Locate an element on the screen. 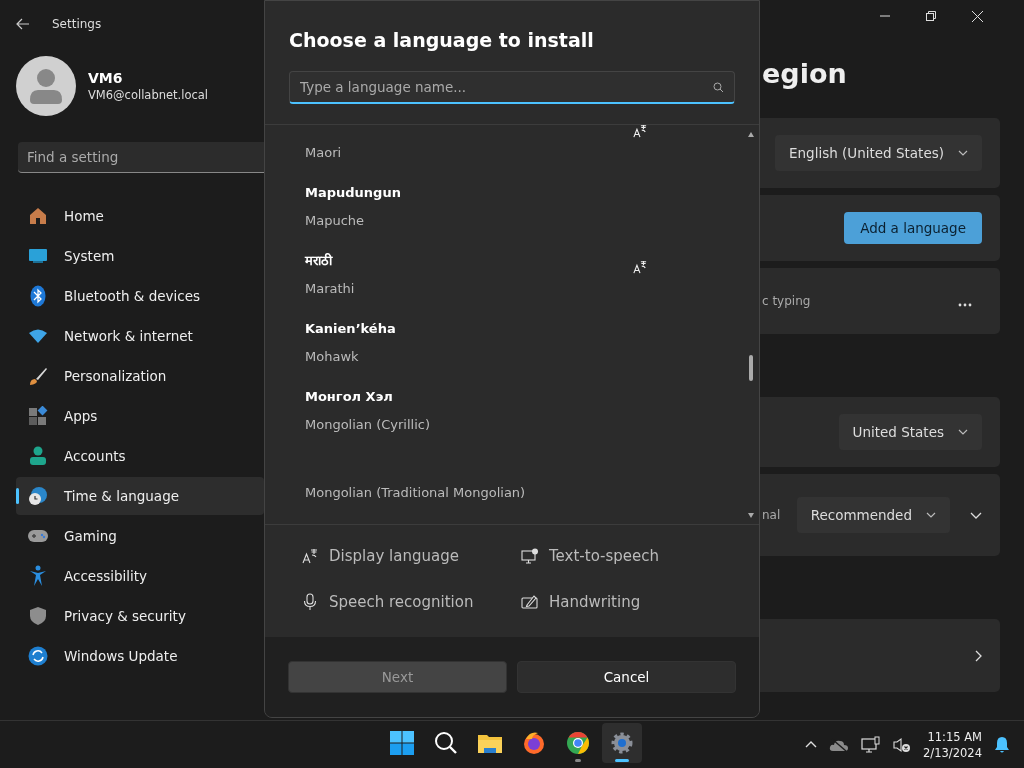  apps-icon is located at coordinates (38, 416).